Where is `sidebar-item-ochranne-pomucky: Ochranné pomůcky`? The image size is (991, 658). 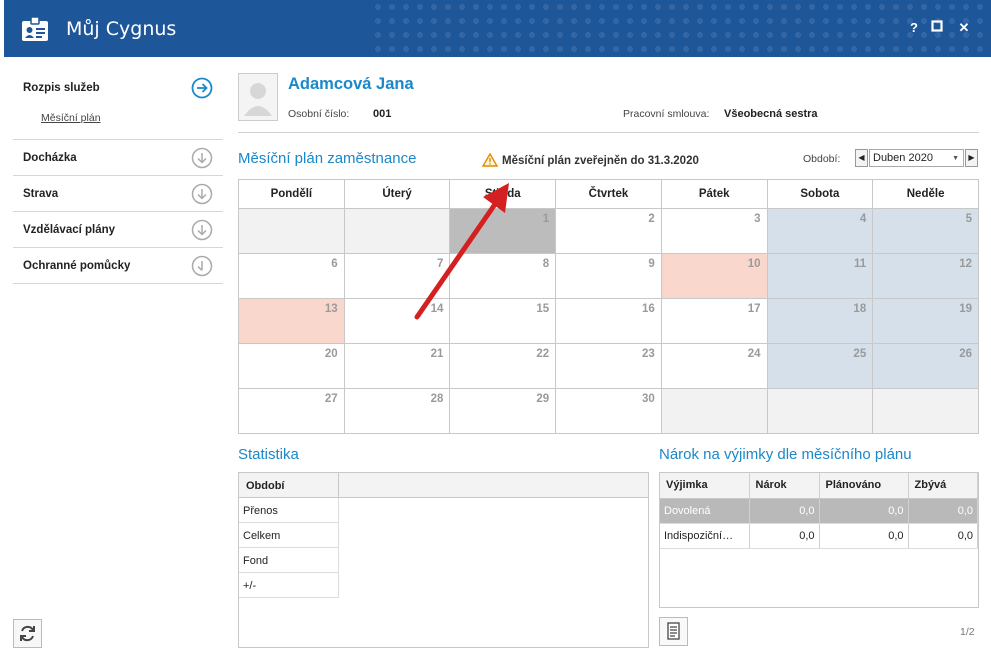
sidebar-item-ochranne-pomucky: Ochranné pomůcky is located at coordinates (118, 266).